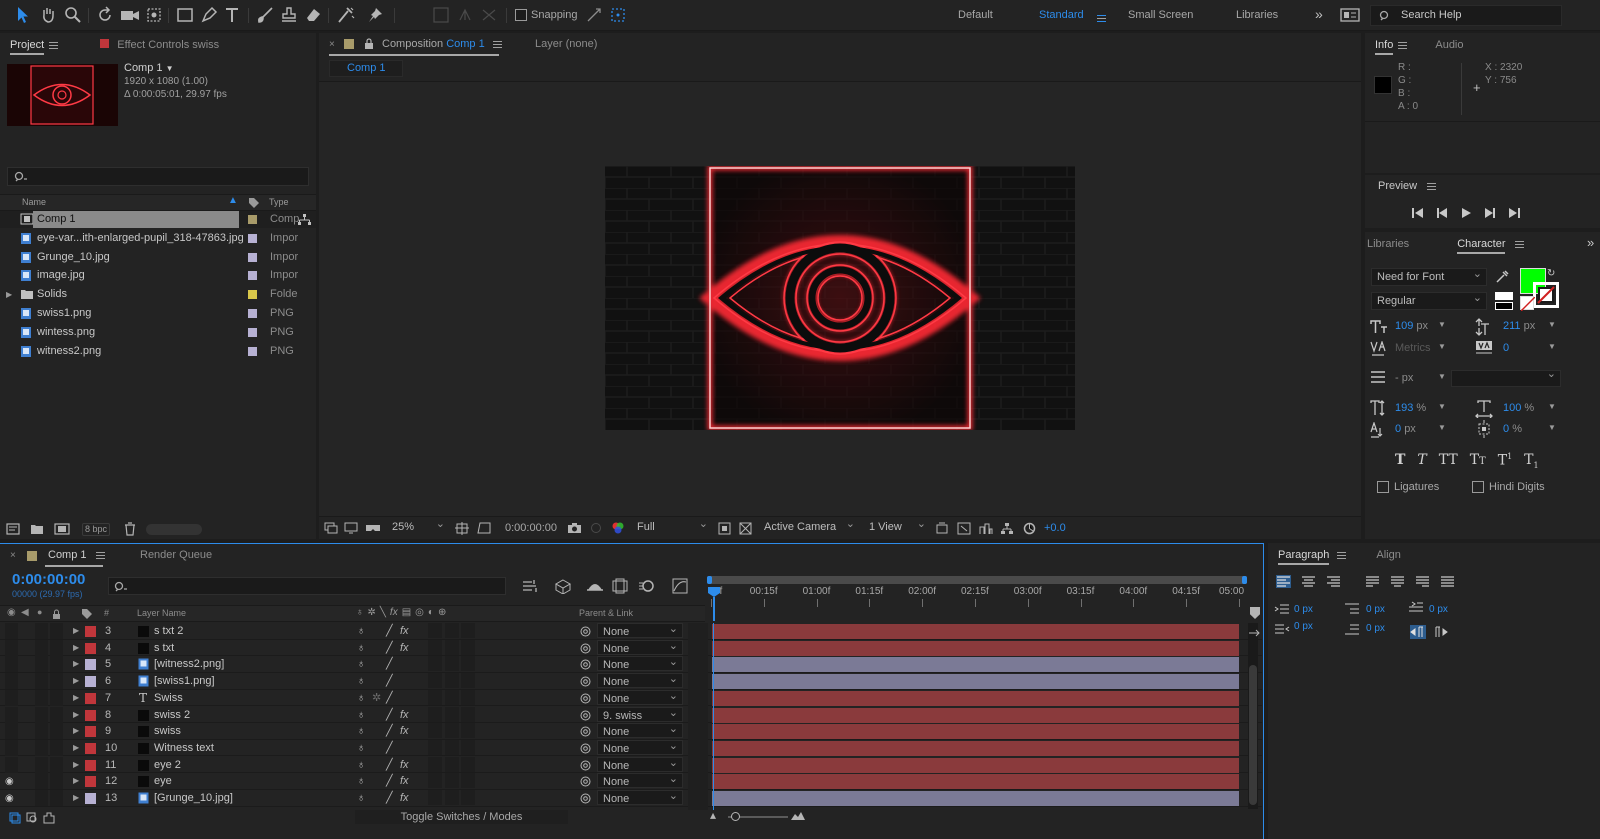 This screenshot has height=839, width=1600. What do you see at coordinates (1397, 581) in the screenshot?
I see `justify-center-icon` at bounding box center [1397, 581].